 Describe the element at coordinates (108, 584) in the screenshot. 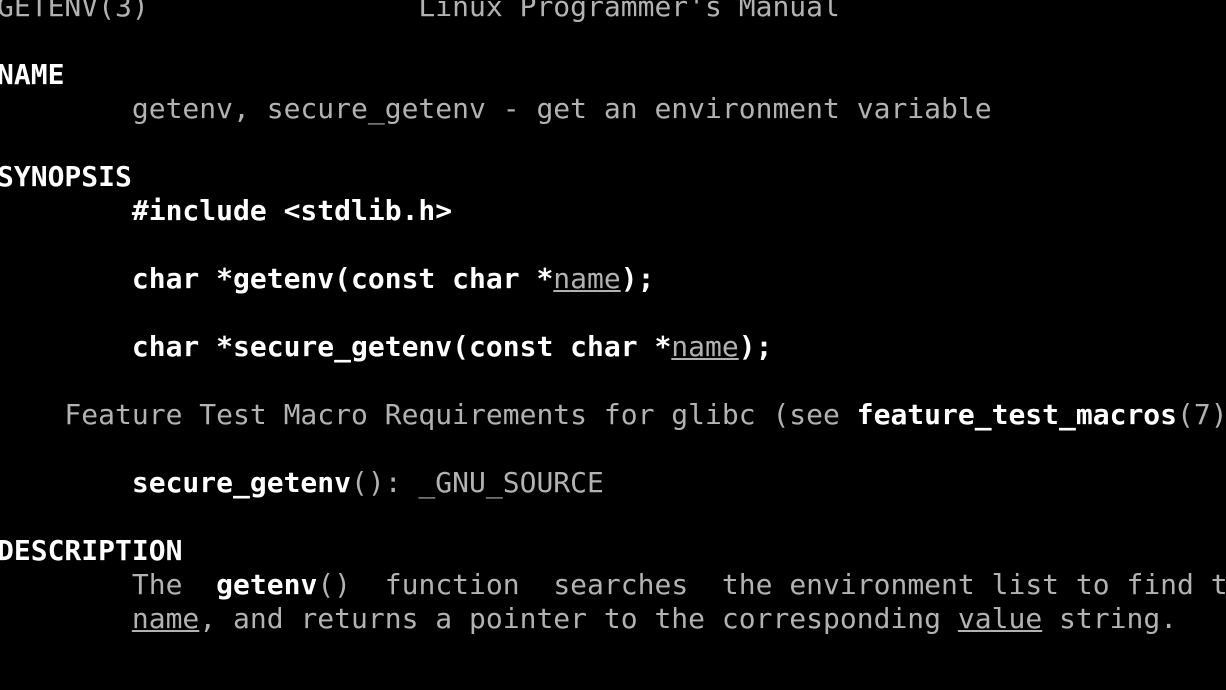

I see `text-run-dim: The` at that location.